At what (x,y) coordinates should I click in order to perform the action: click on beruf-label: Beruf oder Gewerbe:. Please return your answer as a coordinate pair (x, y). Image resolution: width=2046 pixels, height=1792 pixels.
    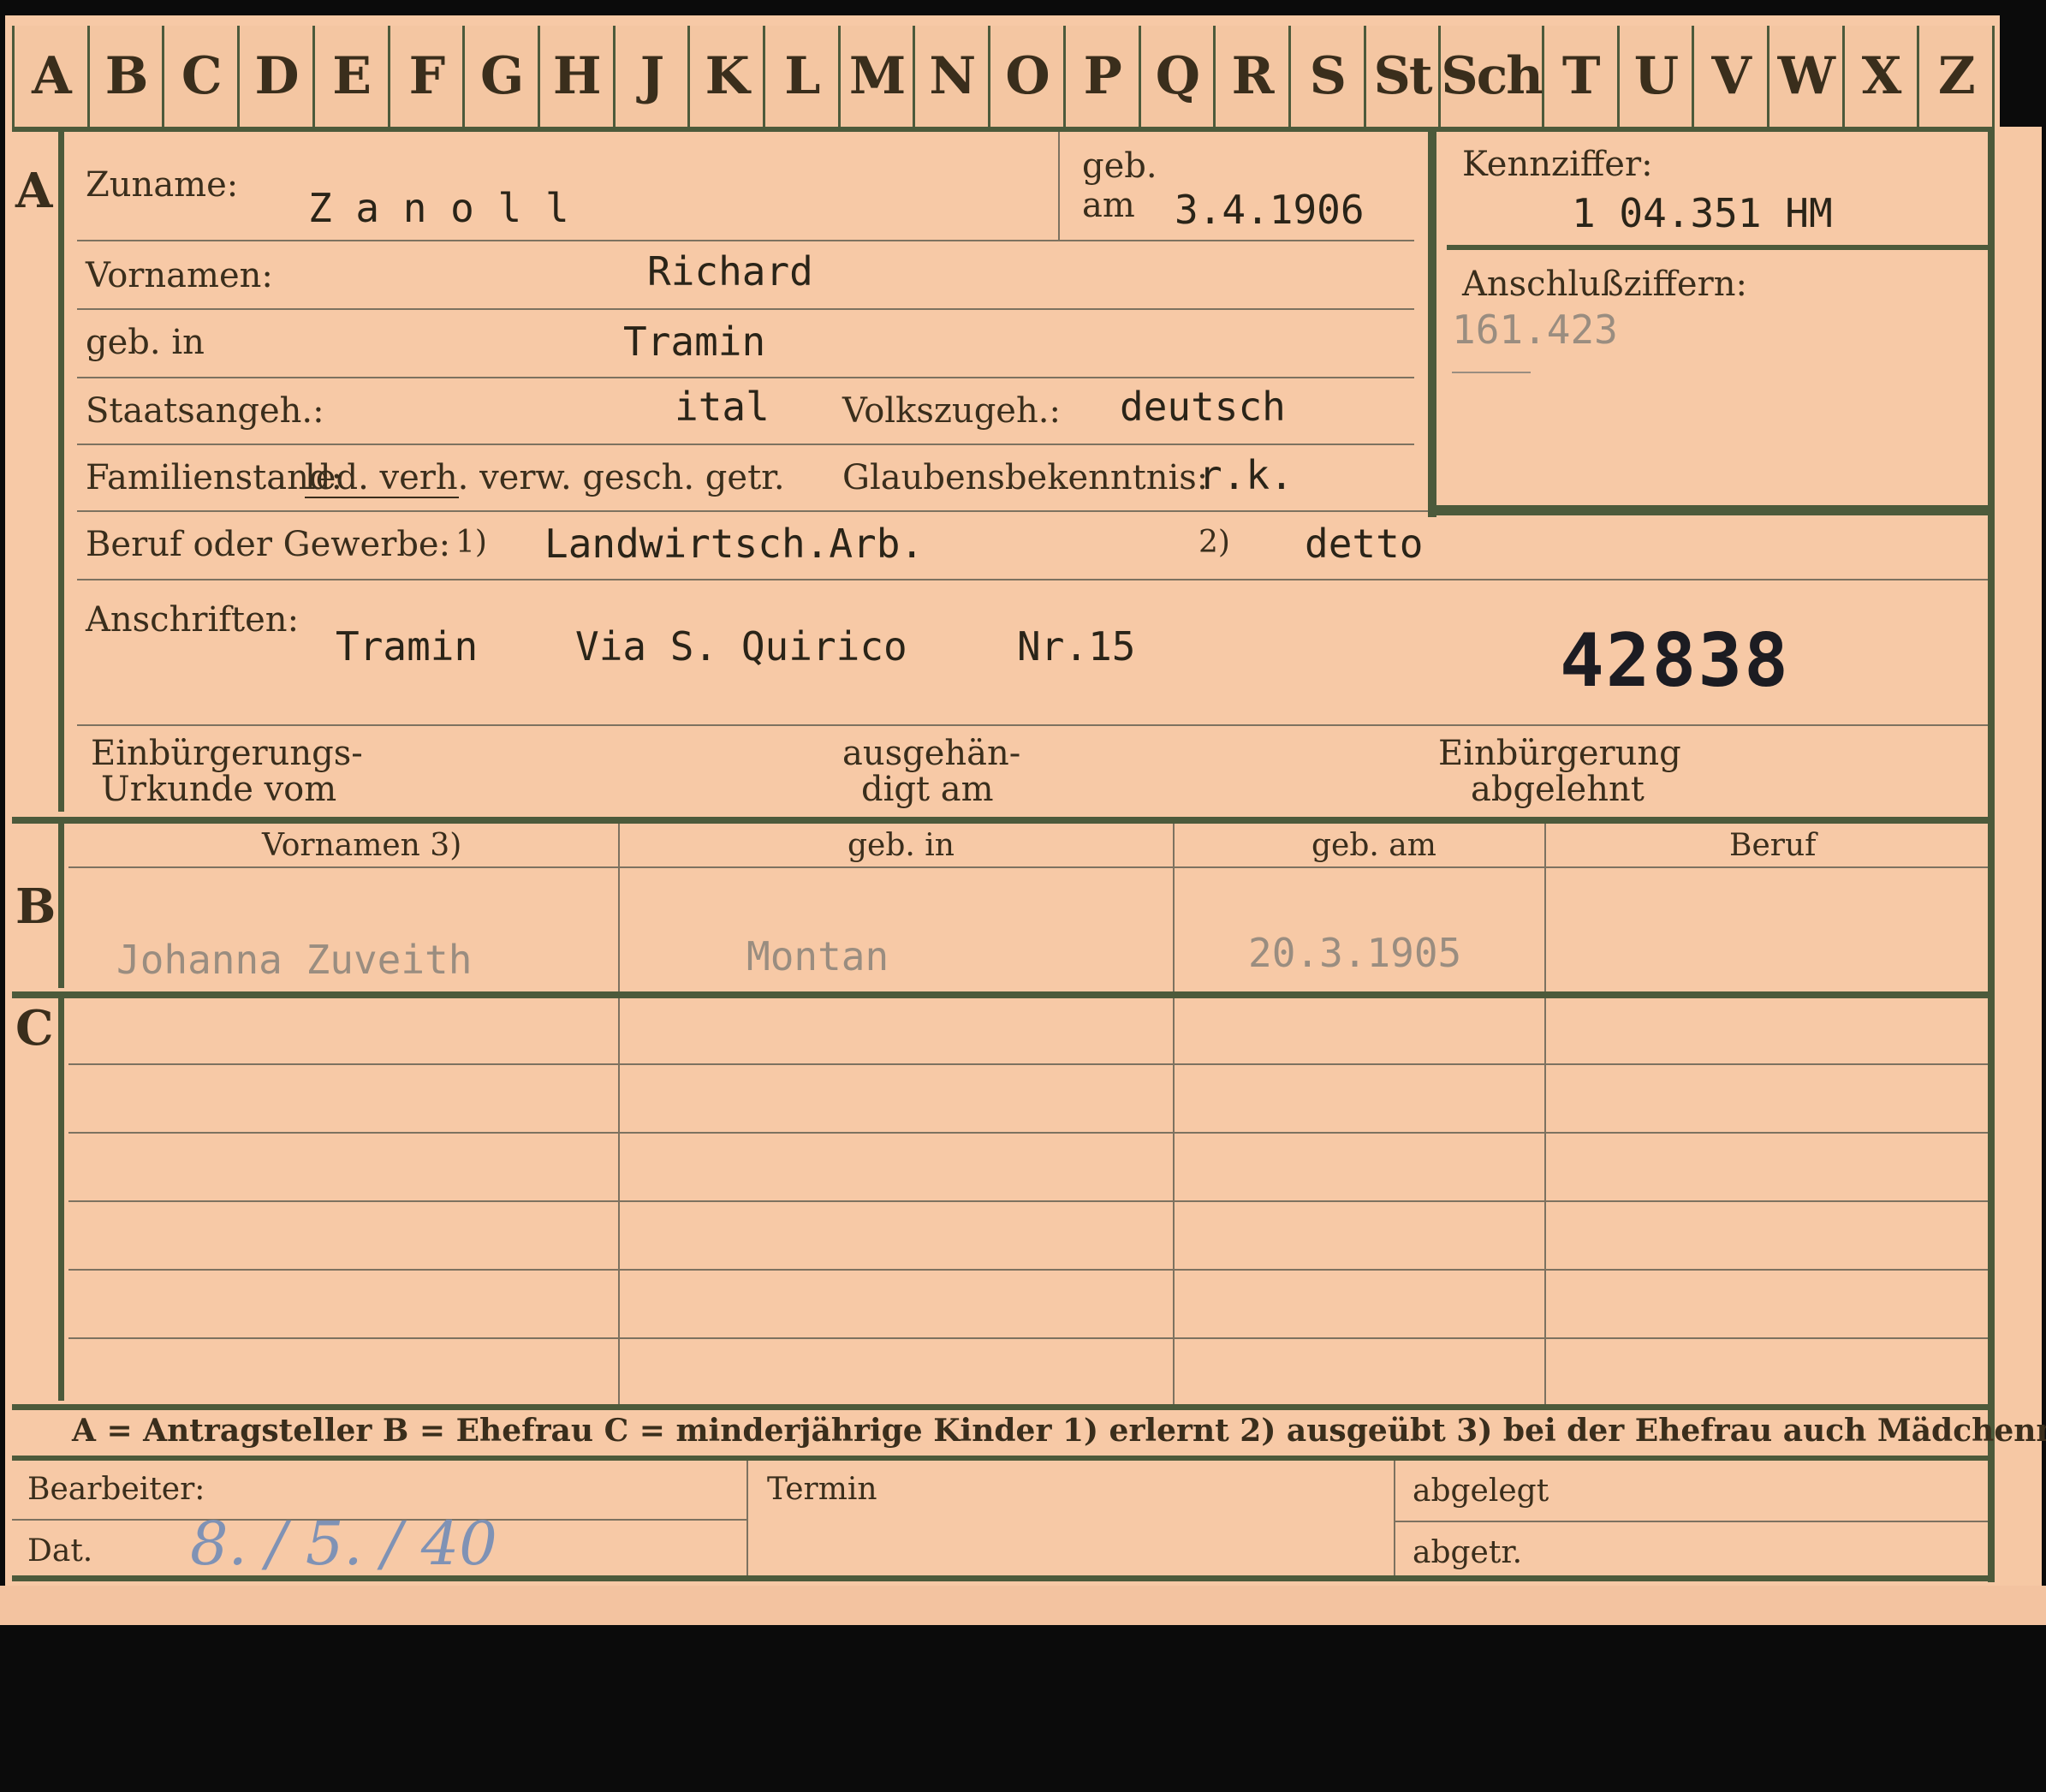
    Looking at the image, I should click on (269, 544).